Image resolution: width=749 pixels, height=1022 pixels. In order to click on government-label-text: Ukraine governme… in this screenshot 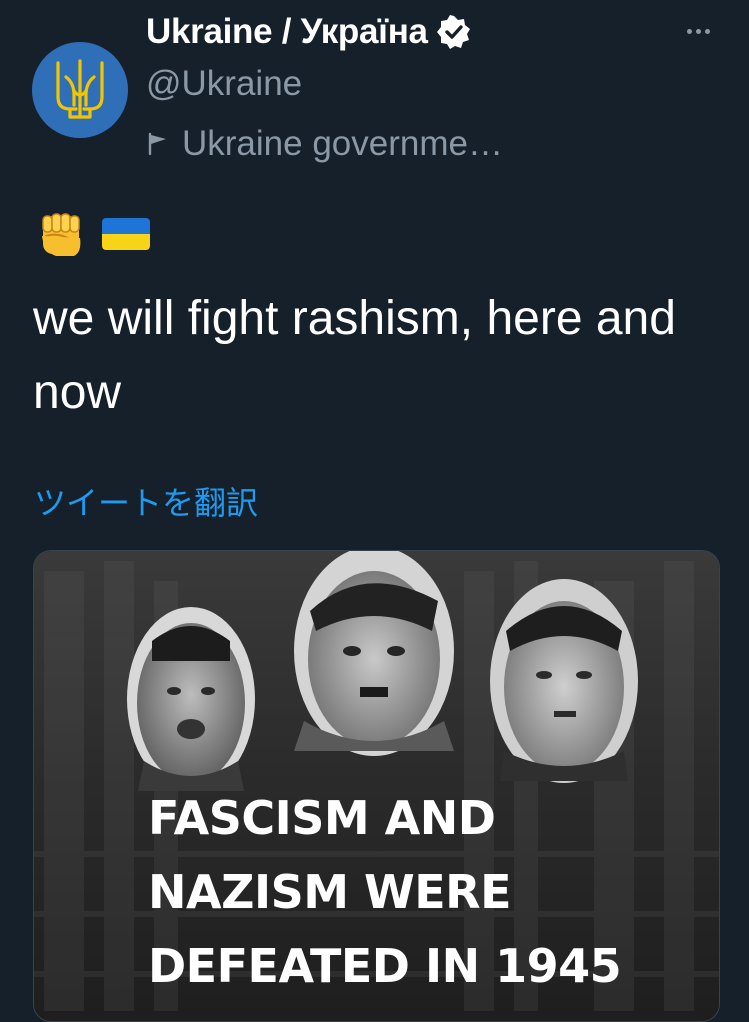, I will do `click(342, 143)`.